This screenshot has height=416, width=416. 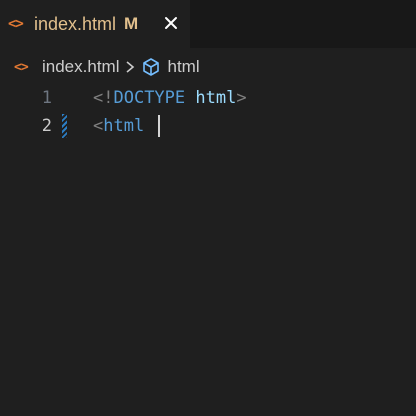 What do you see at coordinates (130, 67) in the screenshot?
I see `chevron-right-icon` at bounding box center [130, 67].